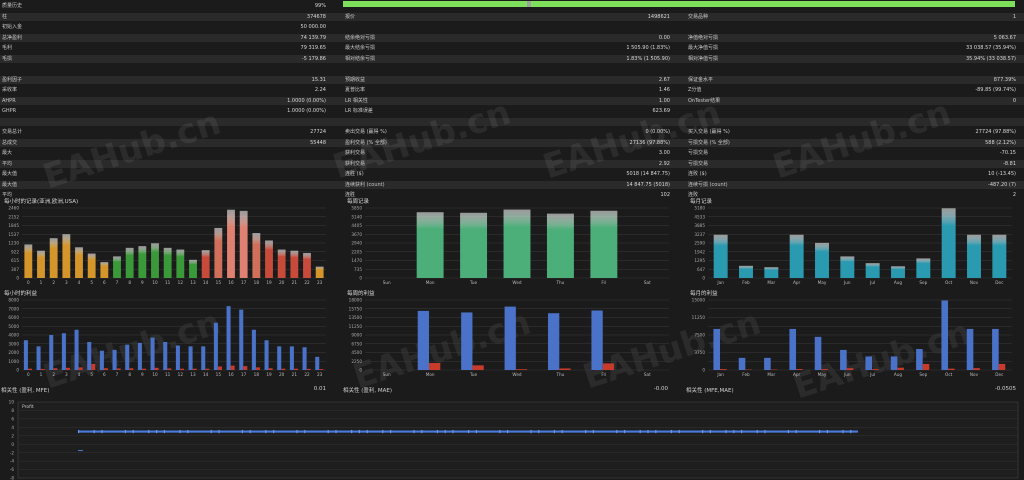 Image resolution: width=1024 pixels, height=480 pixels. I want to click on x-tick-label: 10, so click(155, 282).